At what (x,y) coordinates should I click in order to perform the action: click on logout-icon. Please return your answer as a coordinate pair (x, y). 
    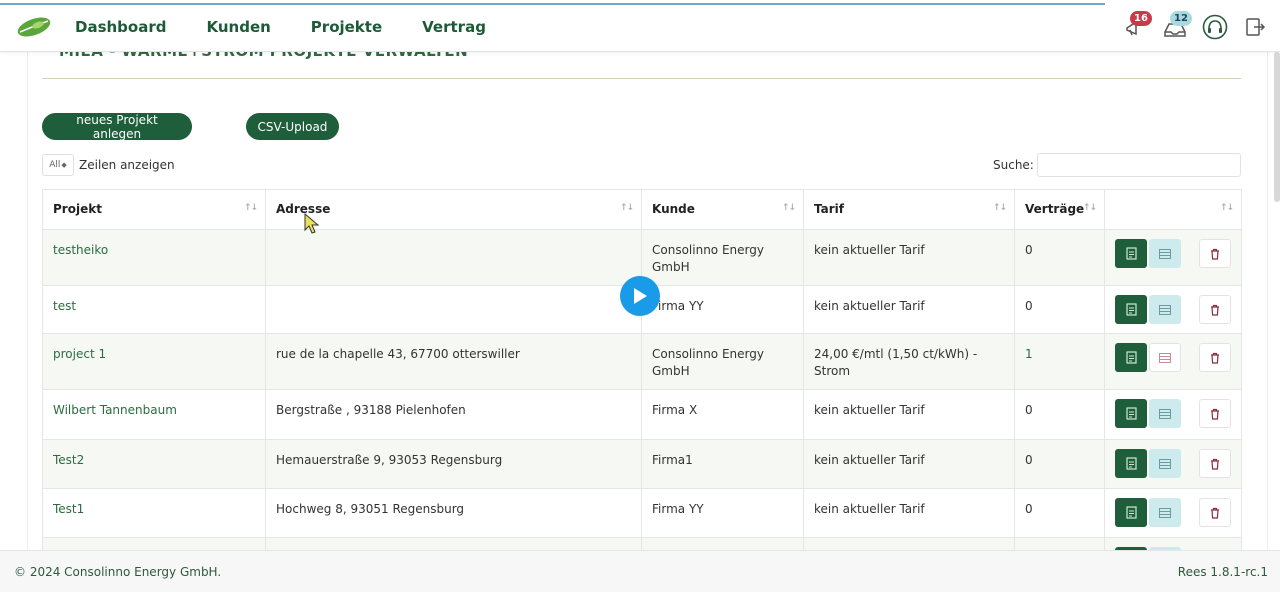
    Looking at the image, I should click on (1256, 27).